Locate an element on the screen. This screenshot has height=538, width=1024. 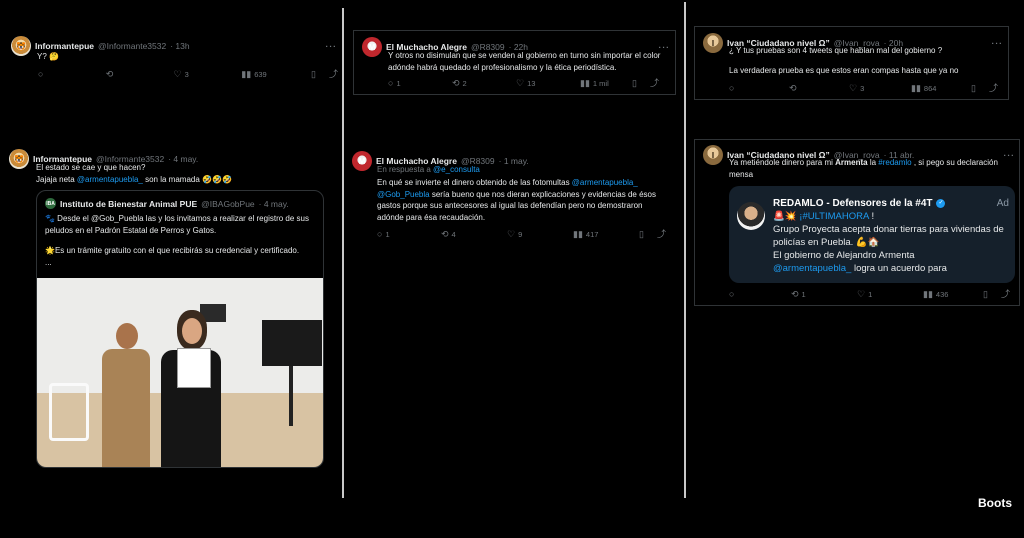
ad-title: REDAMLO - Defensores de la #4T is located at coordinates (852, 203).